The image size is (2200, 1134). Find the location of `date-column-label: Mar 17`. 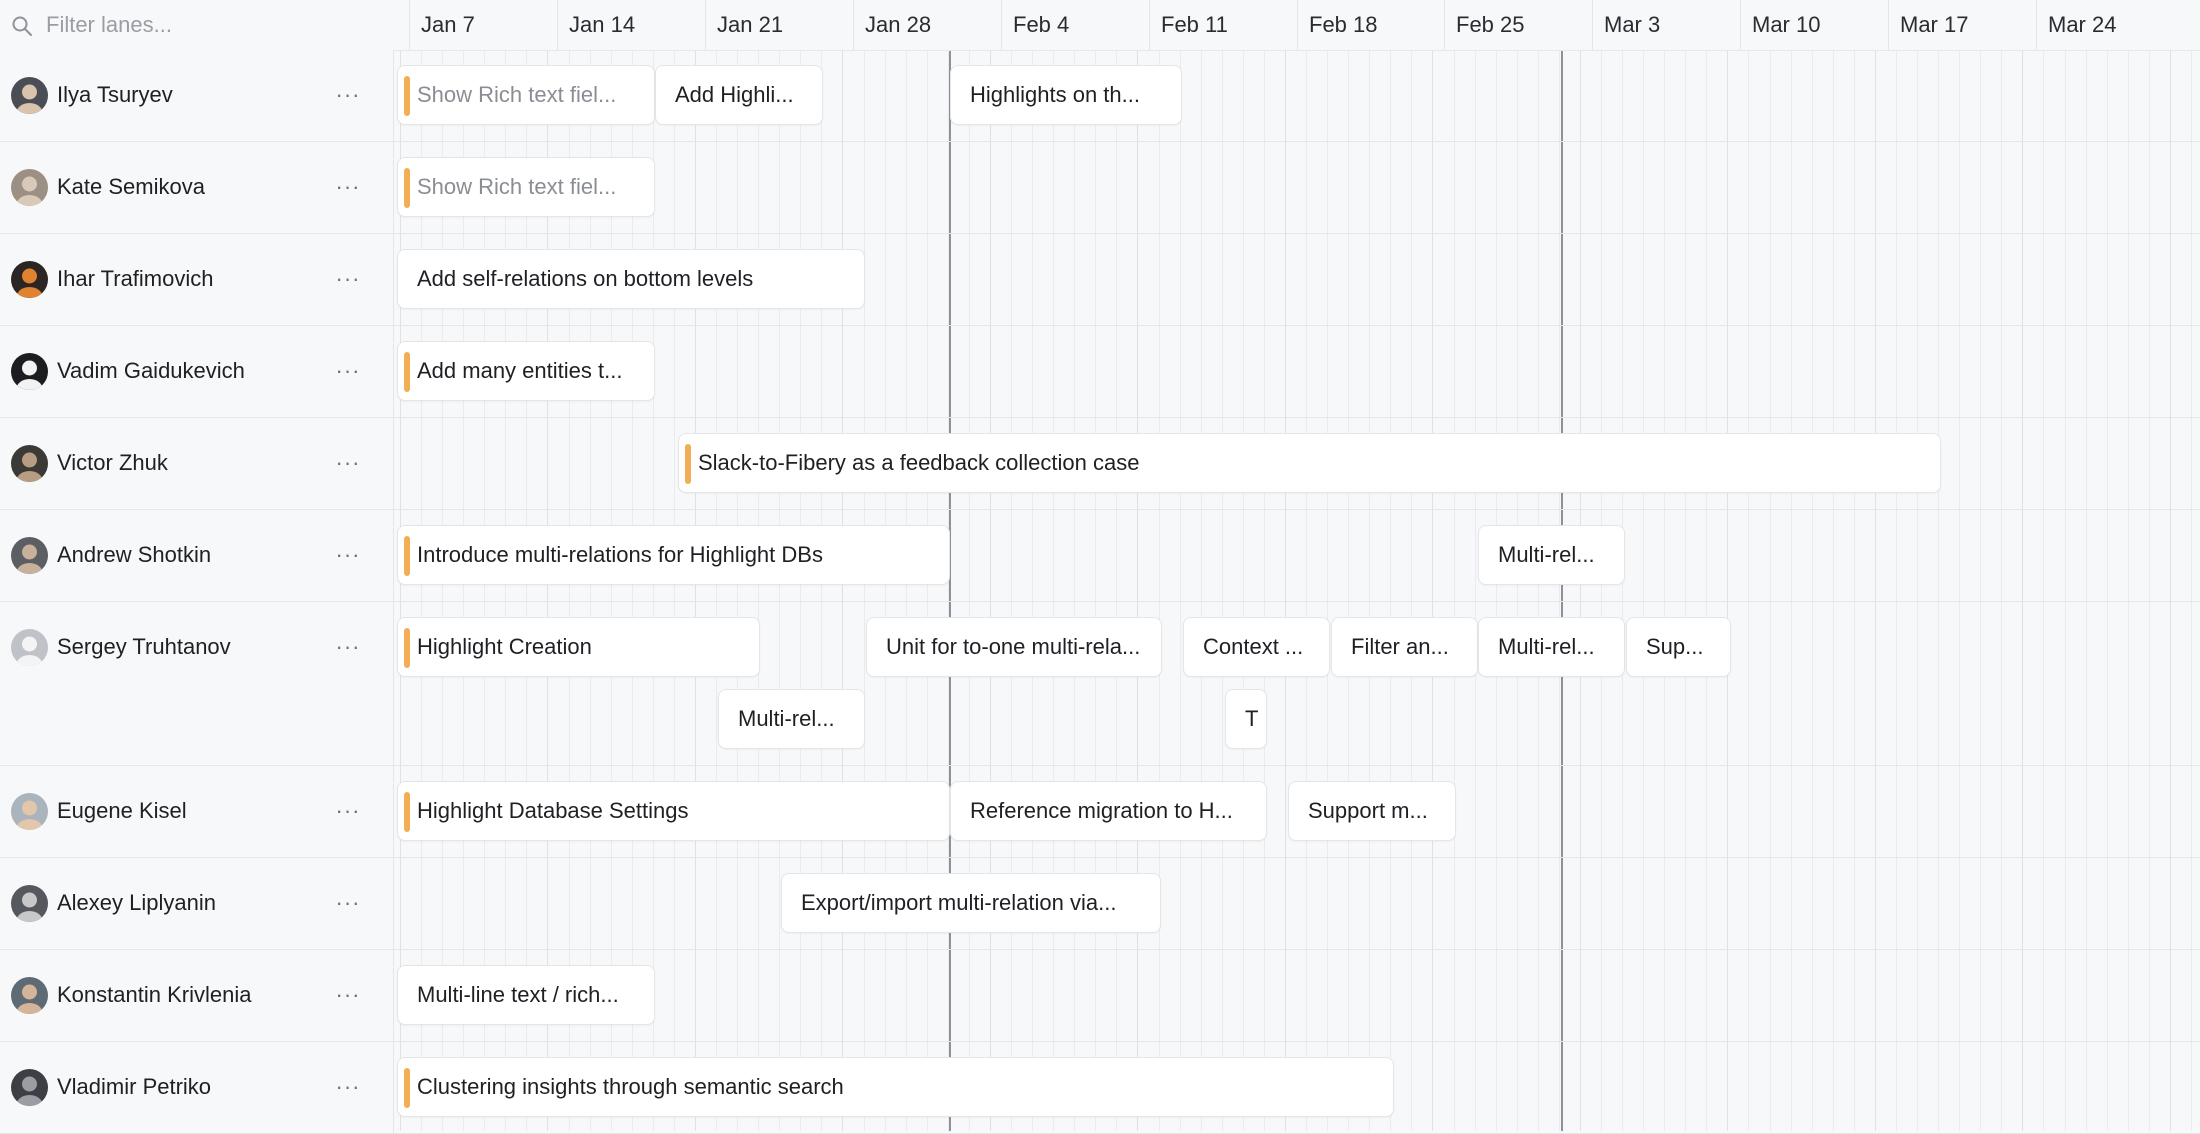

date-column-label: Mar 17 is located at coordinates (1934, 24).